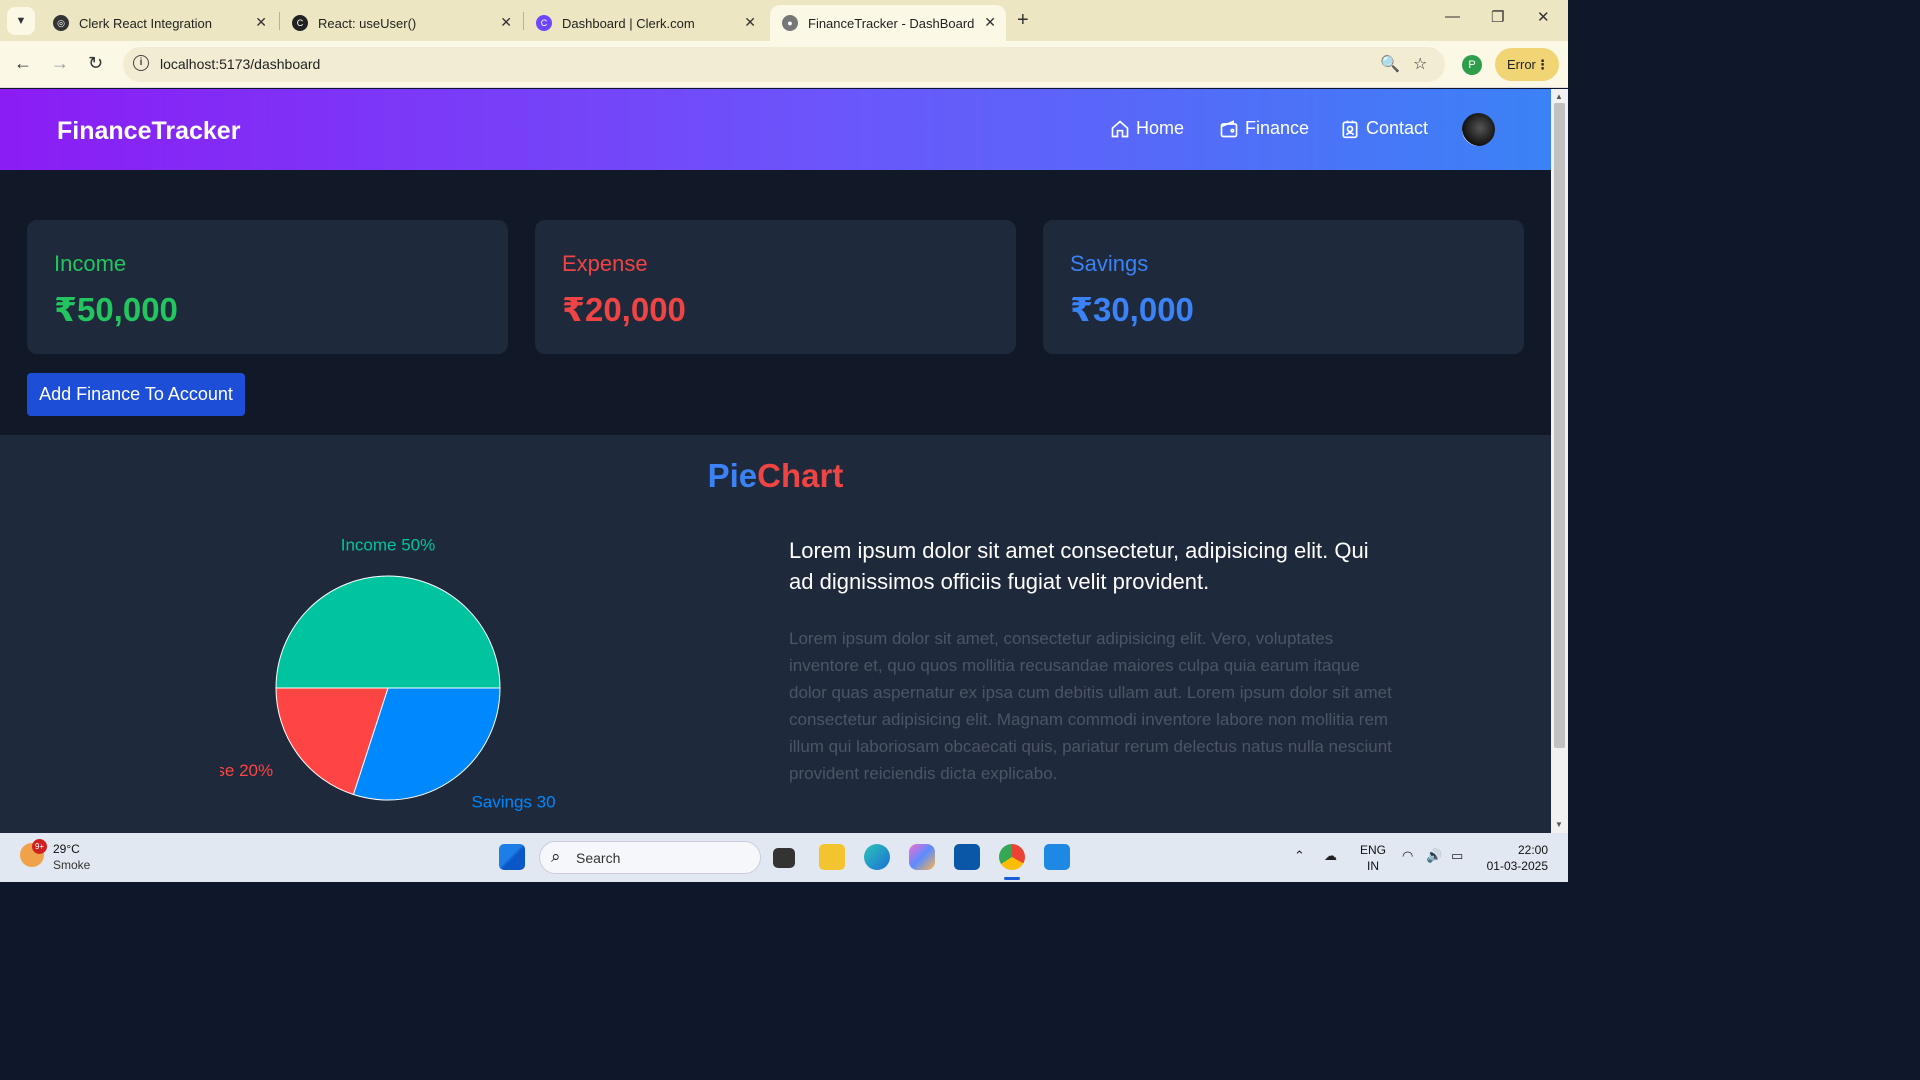  Describe the element at coordinates (967, 857) in the screenshot. I see `dell-icon` at that location.